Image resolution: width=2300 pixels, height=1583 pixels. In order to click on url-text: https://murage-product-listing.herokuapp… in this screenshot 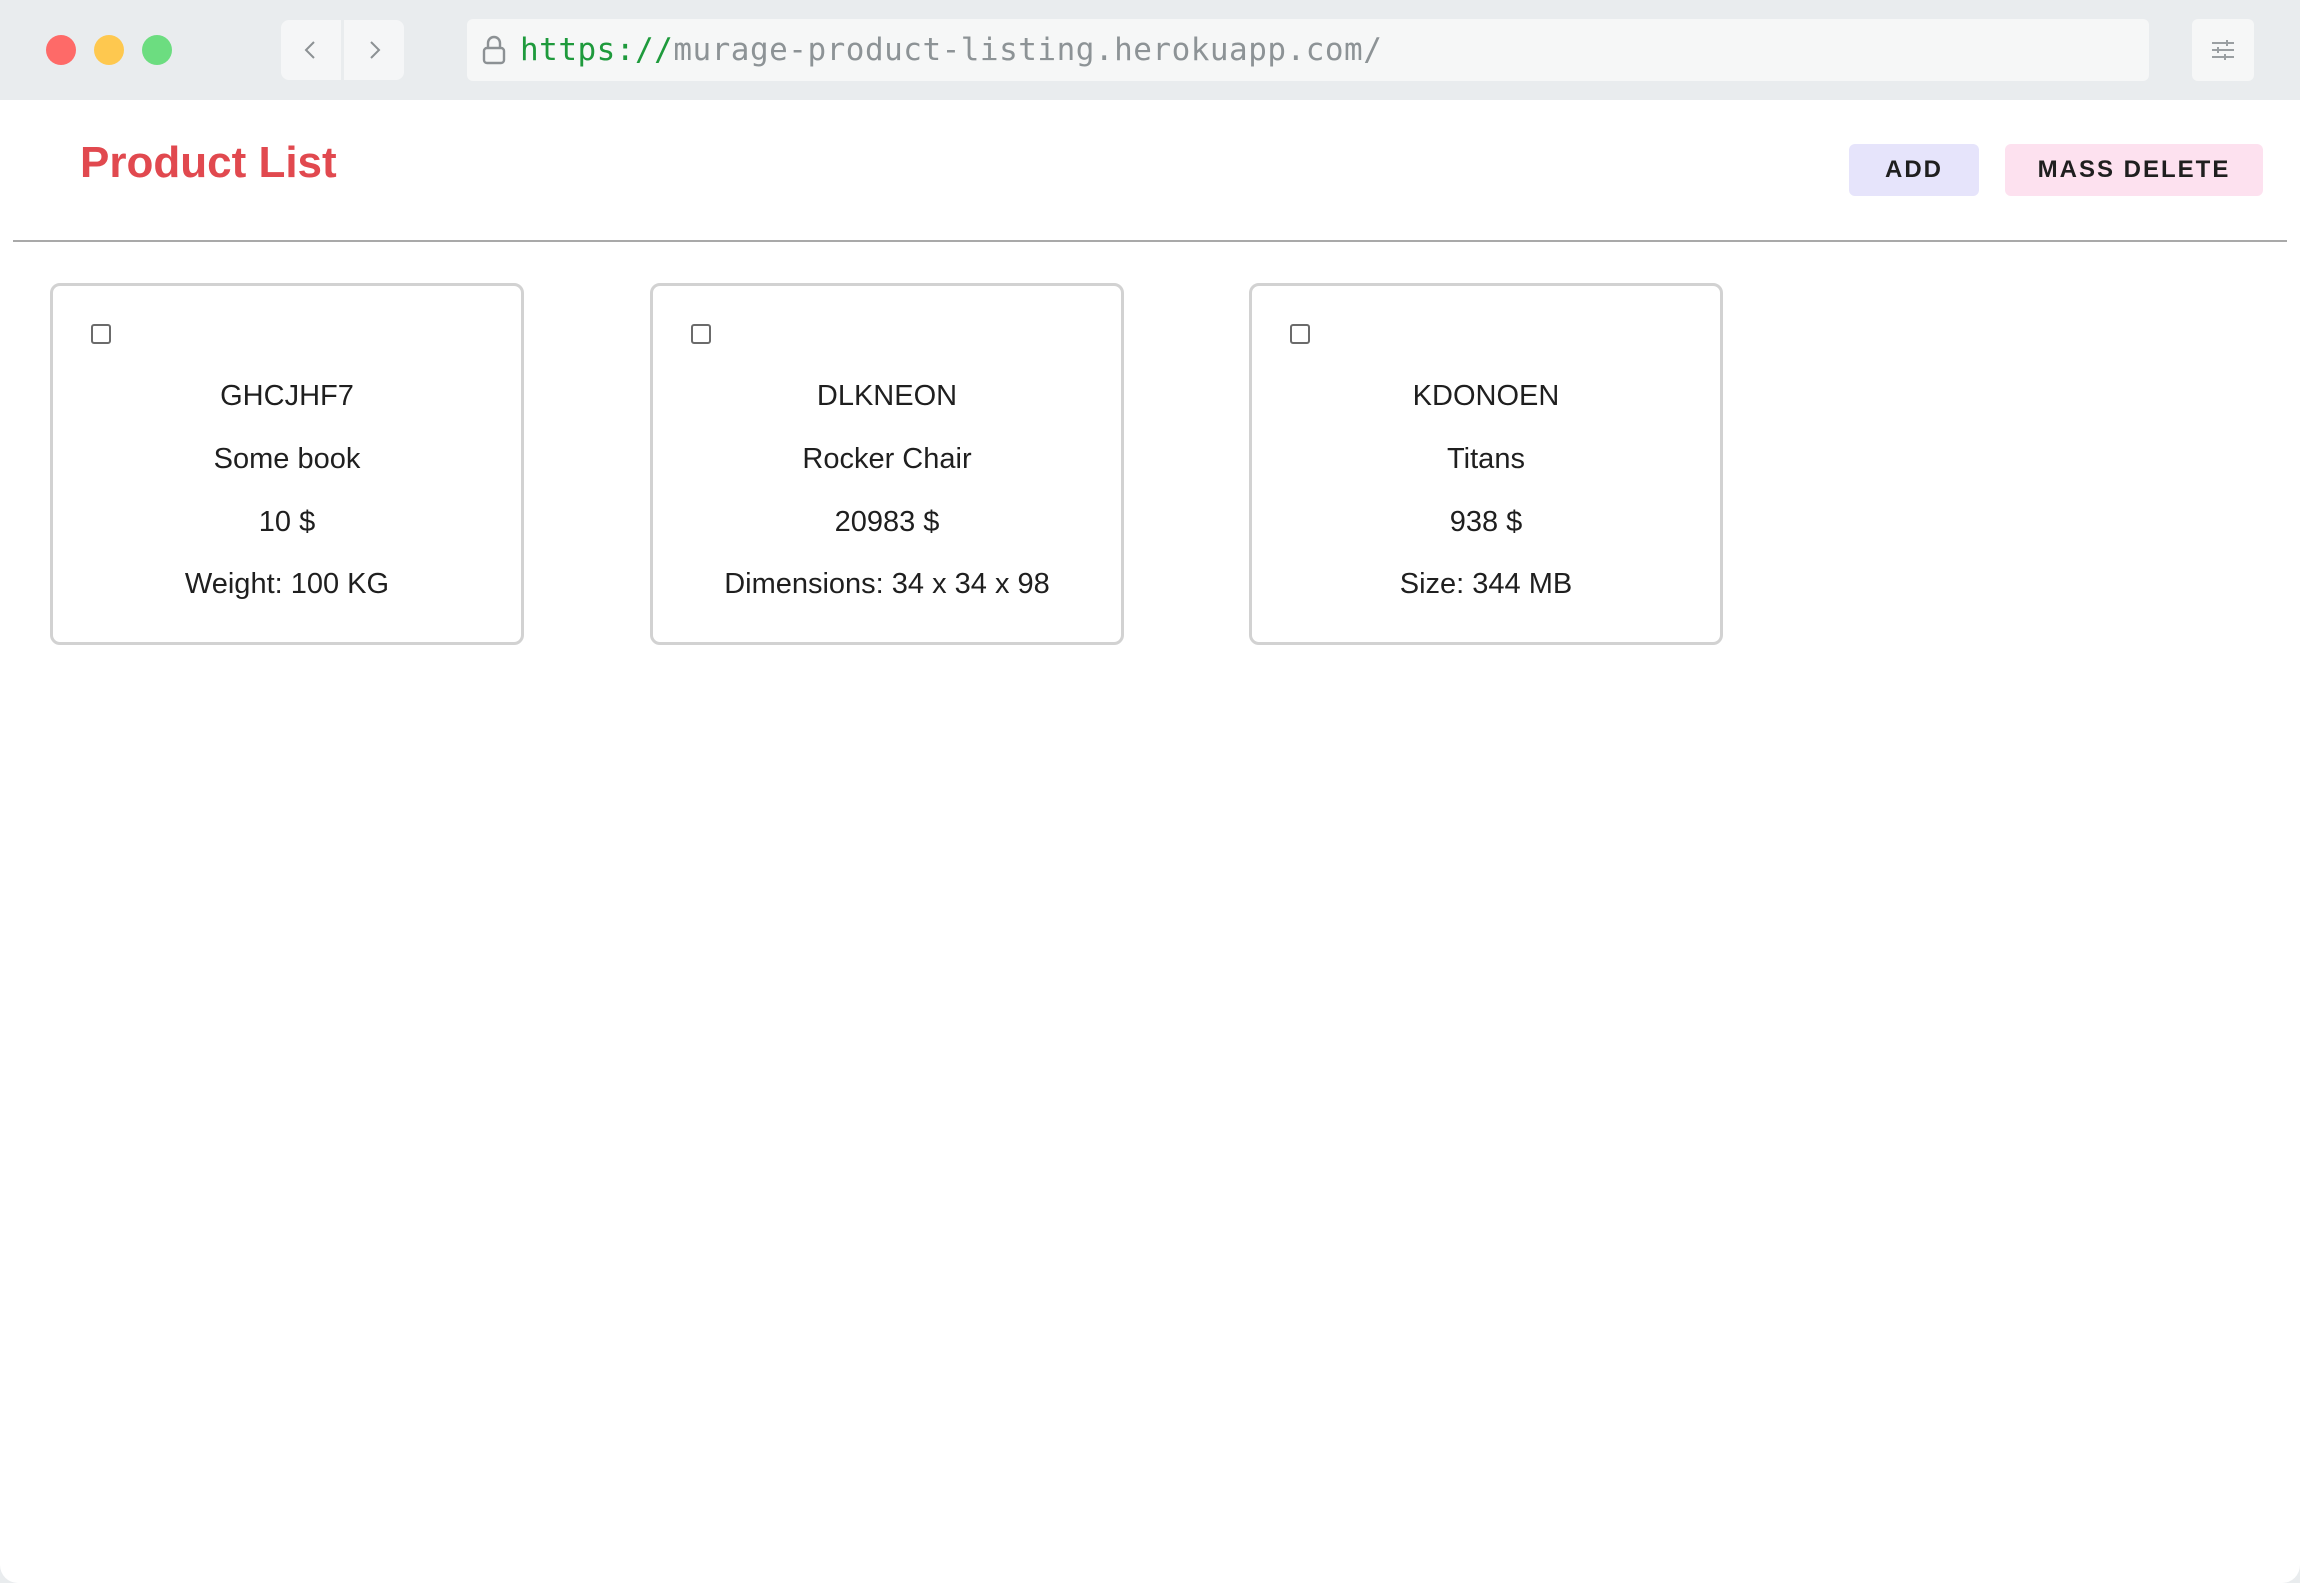, I will do `click(951, 50)`.